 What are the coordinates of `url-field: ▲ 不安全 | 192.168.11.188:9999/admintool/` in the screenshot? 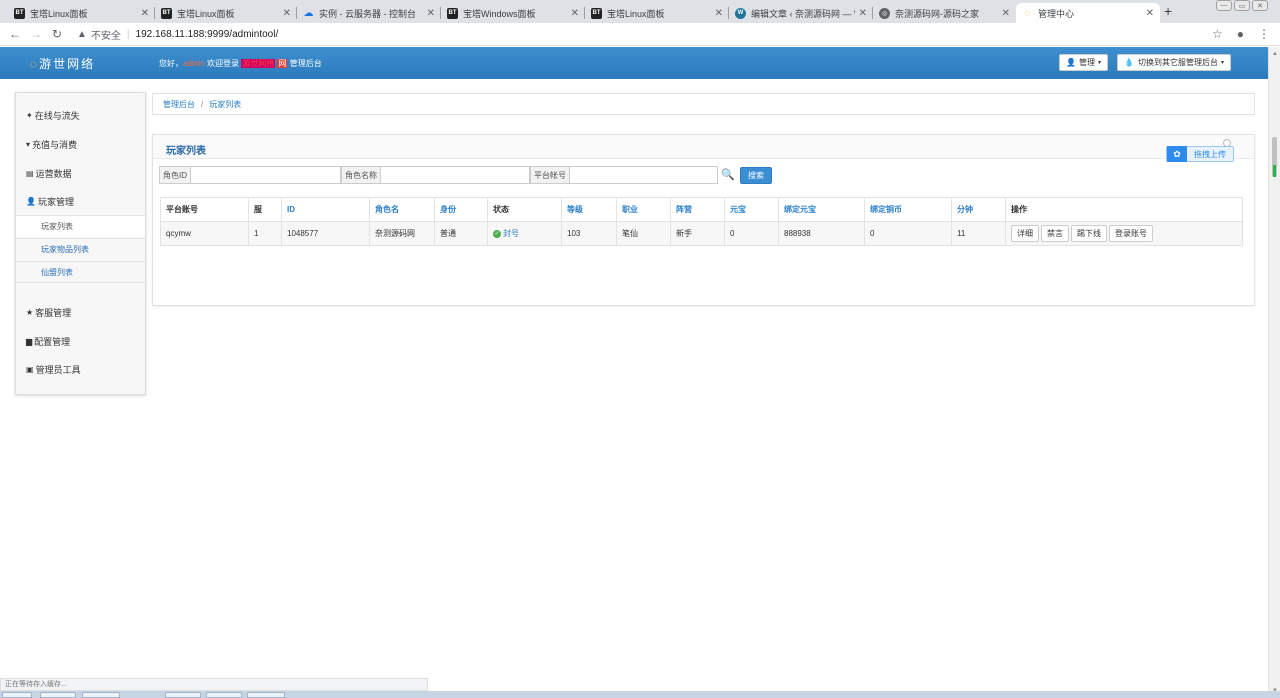 It's located at (177, 34).